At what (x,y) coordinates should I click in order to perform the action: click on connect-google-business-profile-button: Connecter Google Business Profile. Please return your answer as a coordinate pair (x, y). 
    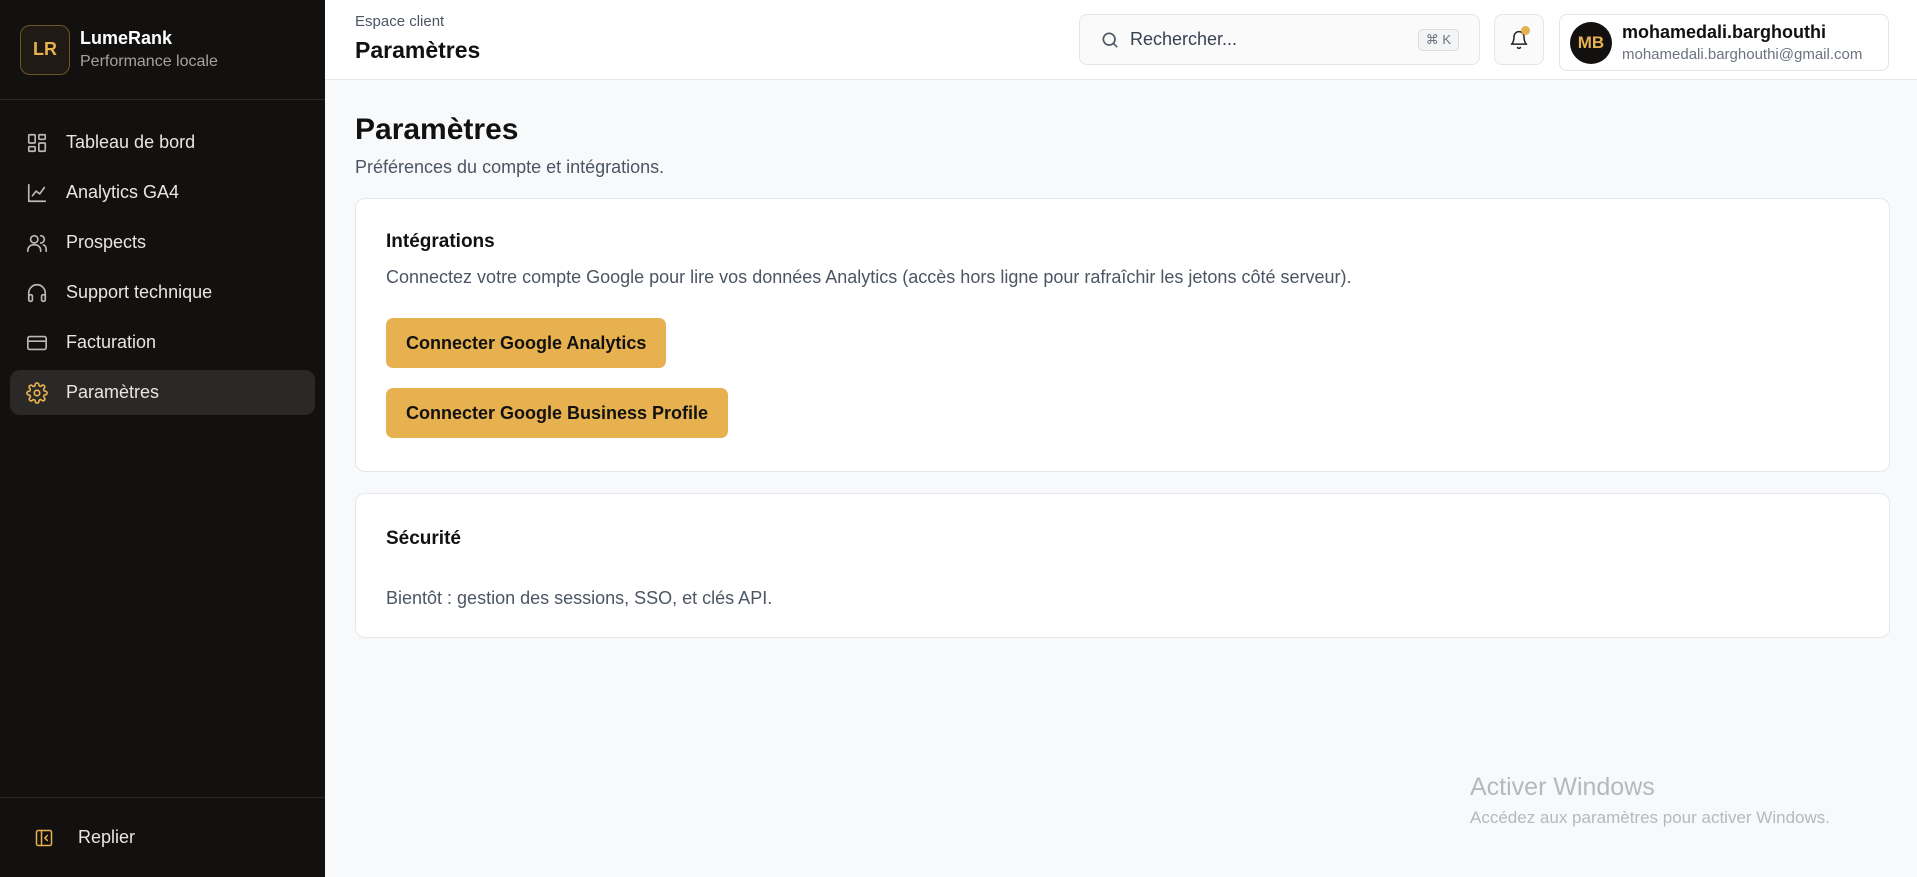
    Looking at the image, I should click on (557, 413).